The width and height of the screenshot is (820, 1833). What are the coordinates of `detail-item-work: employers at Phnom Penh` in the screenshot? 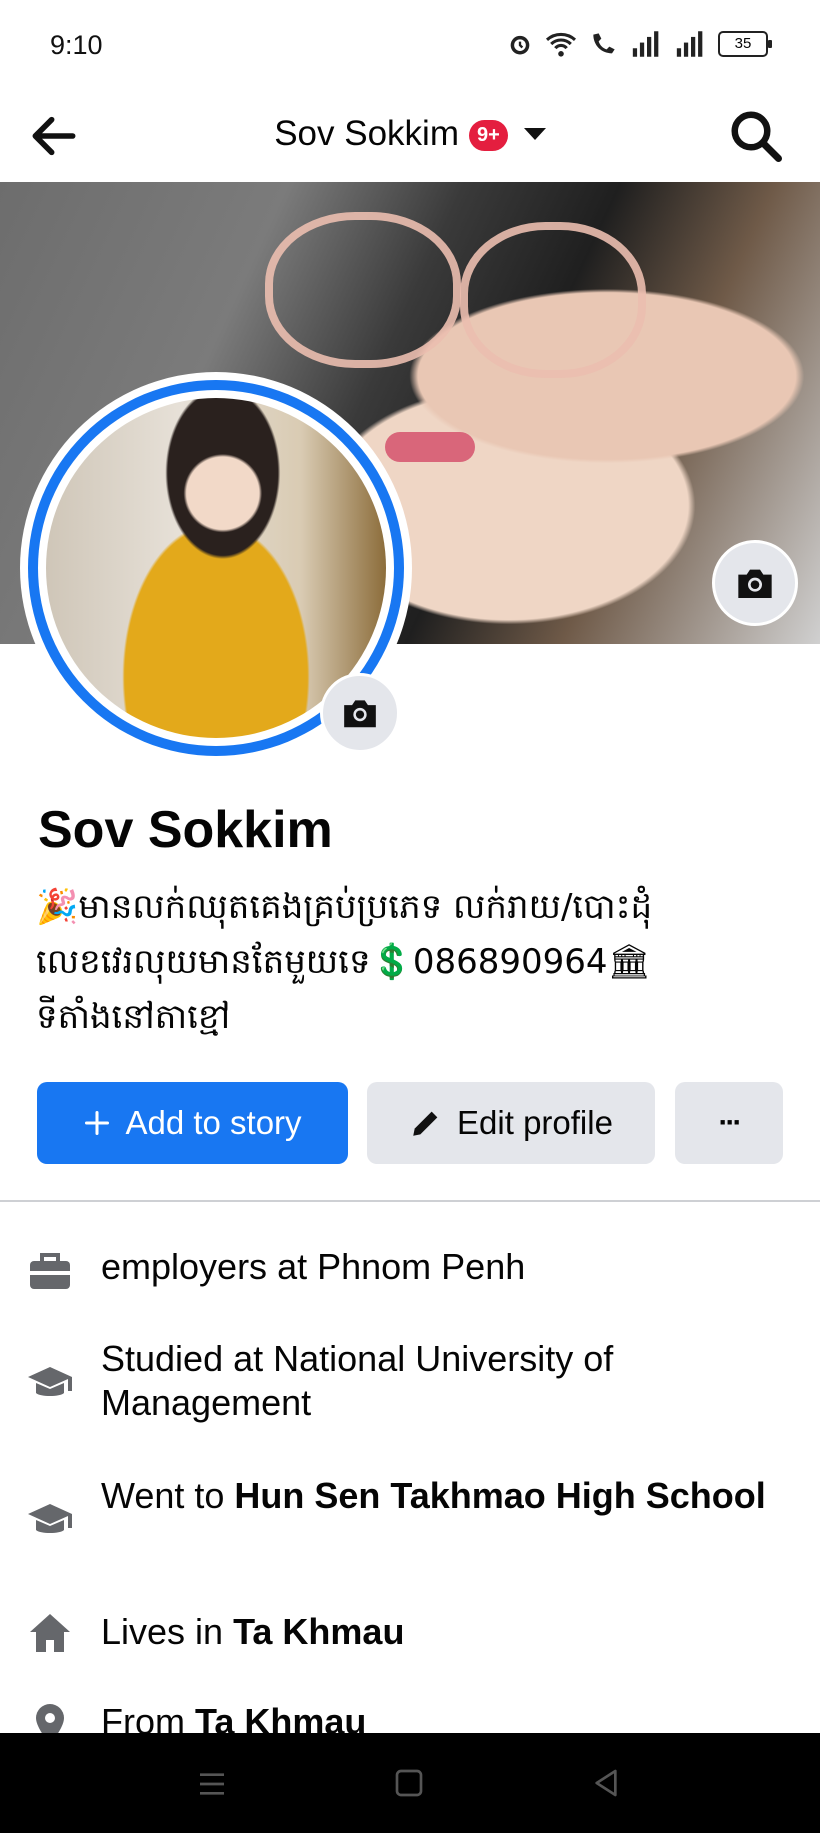 It's located at (410, 1270).